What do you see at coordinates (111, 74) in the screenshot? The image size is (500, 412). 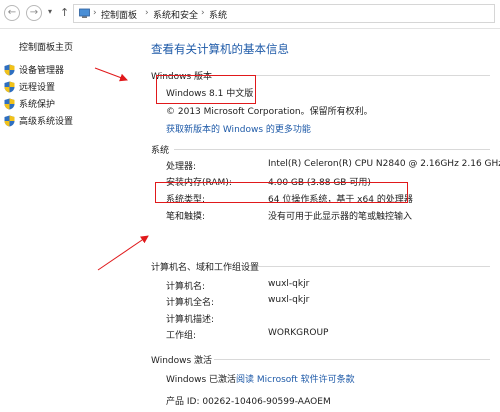 I see `annotation-arrow-edition` at bounding box center [111, 74].